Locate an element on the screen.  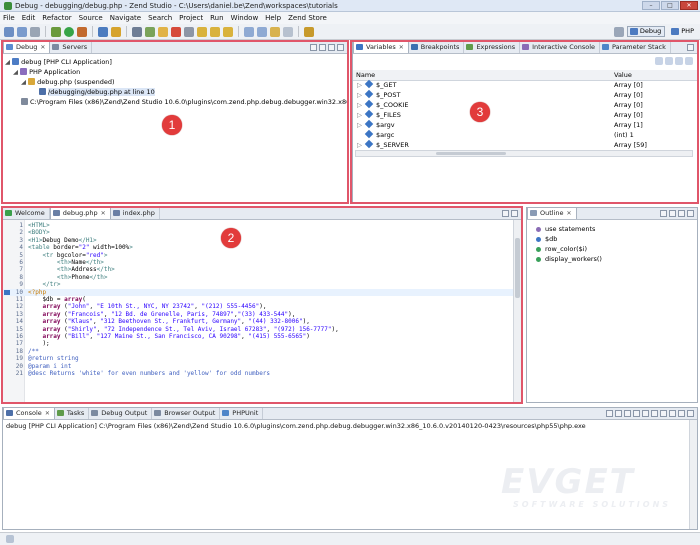
open-perspective-icon is located at coordinates (618, 31).